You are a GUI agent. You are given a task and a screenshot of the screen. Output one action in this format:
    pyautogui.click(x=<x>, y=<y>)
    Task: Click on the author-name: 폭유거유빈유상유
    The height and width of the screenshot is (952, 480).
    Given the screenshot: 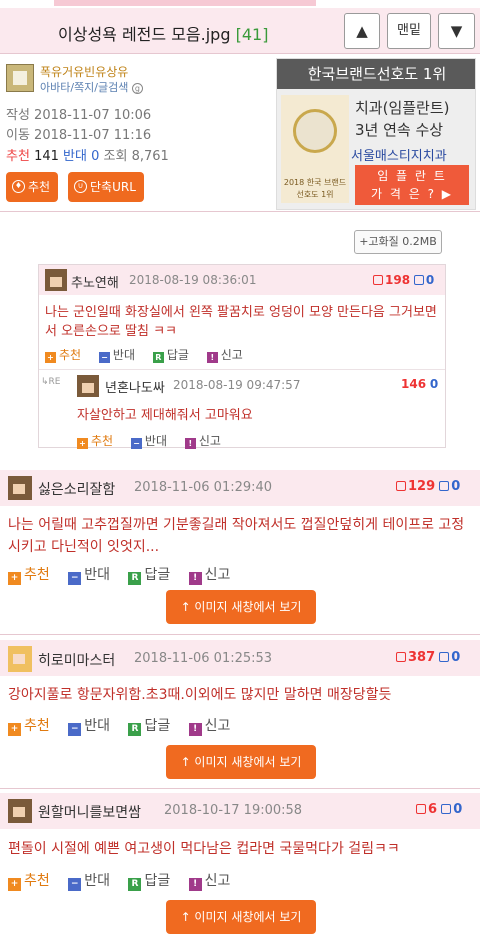 What is the action you would take?
    pyautogui.click(x=84, y=71)
    